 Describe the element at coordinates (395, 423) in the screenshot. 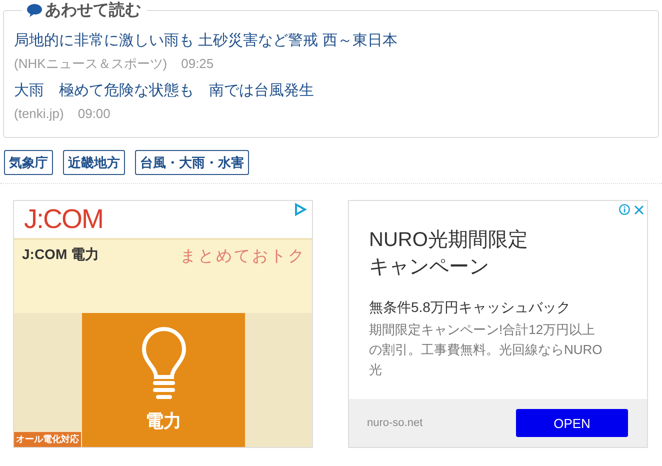

I see `ad-domain: nuro-so.net` at that location.